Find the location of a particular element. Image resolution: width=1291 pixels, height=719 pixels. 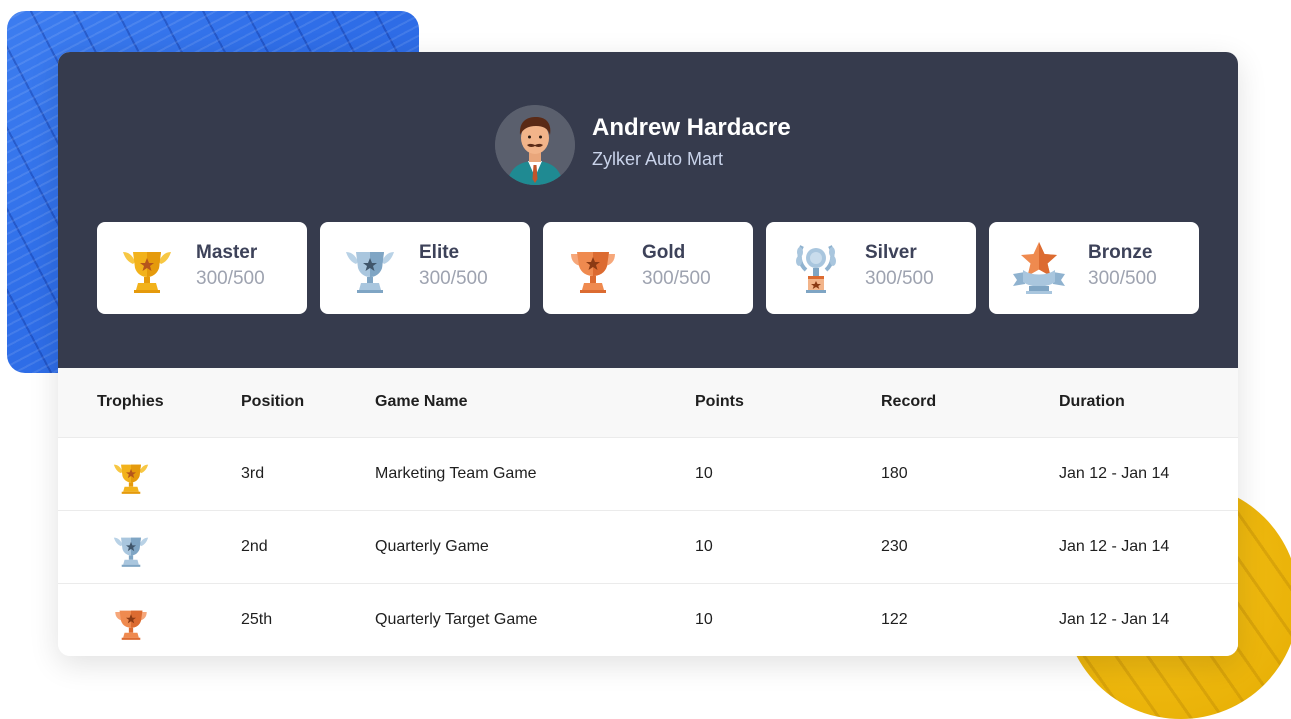

badge-elite: Elite 300/500 is located at coordinates (425, 268).